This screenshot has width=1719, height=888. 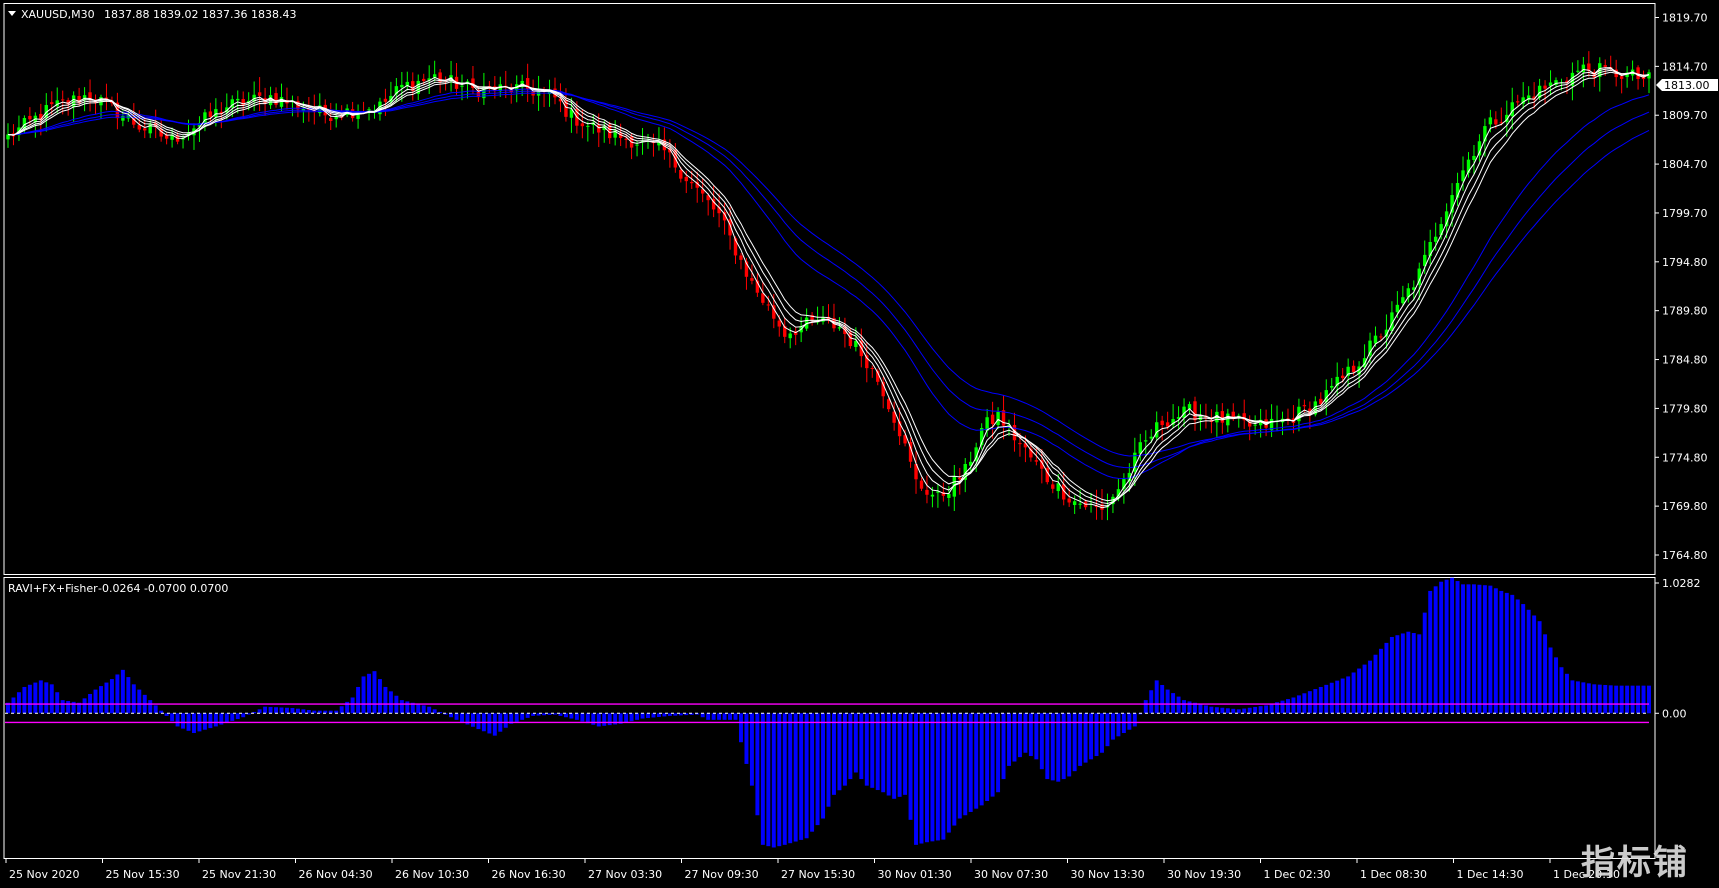 What do you see at coordinates (625, 874) in the screenshot?
I see `time-tick-label: 27 Nov 03:30` at bounding box center [625, 874].